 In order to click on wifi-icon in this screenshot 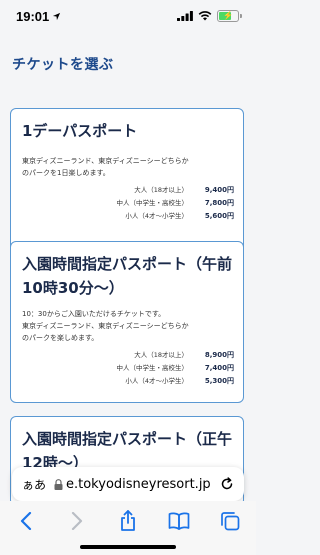, I will do `click(205, 16)`.